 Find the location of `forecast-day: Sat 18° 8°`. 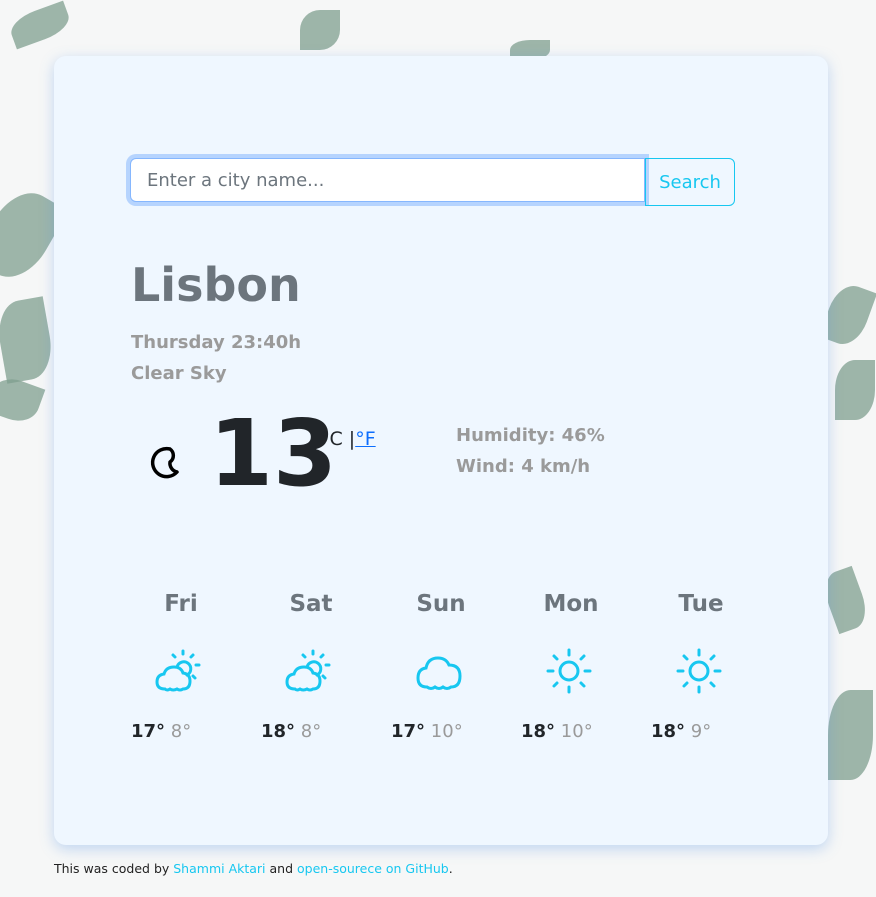

forecast-day: Sat 18° 8° is located at coordinates (326, 666).